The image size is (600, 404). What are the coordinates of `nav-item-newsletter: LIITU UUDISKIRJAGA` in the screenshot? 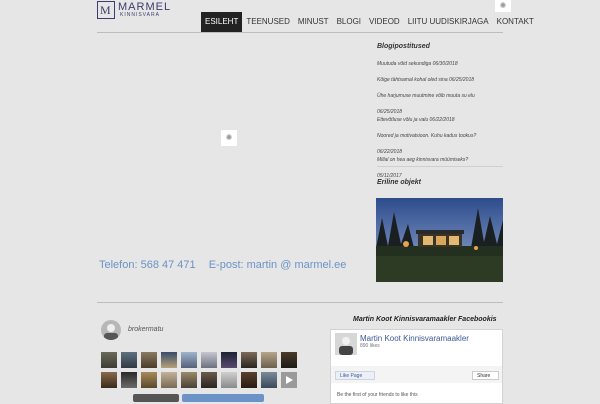 It's located at (448, 22).